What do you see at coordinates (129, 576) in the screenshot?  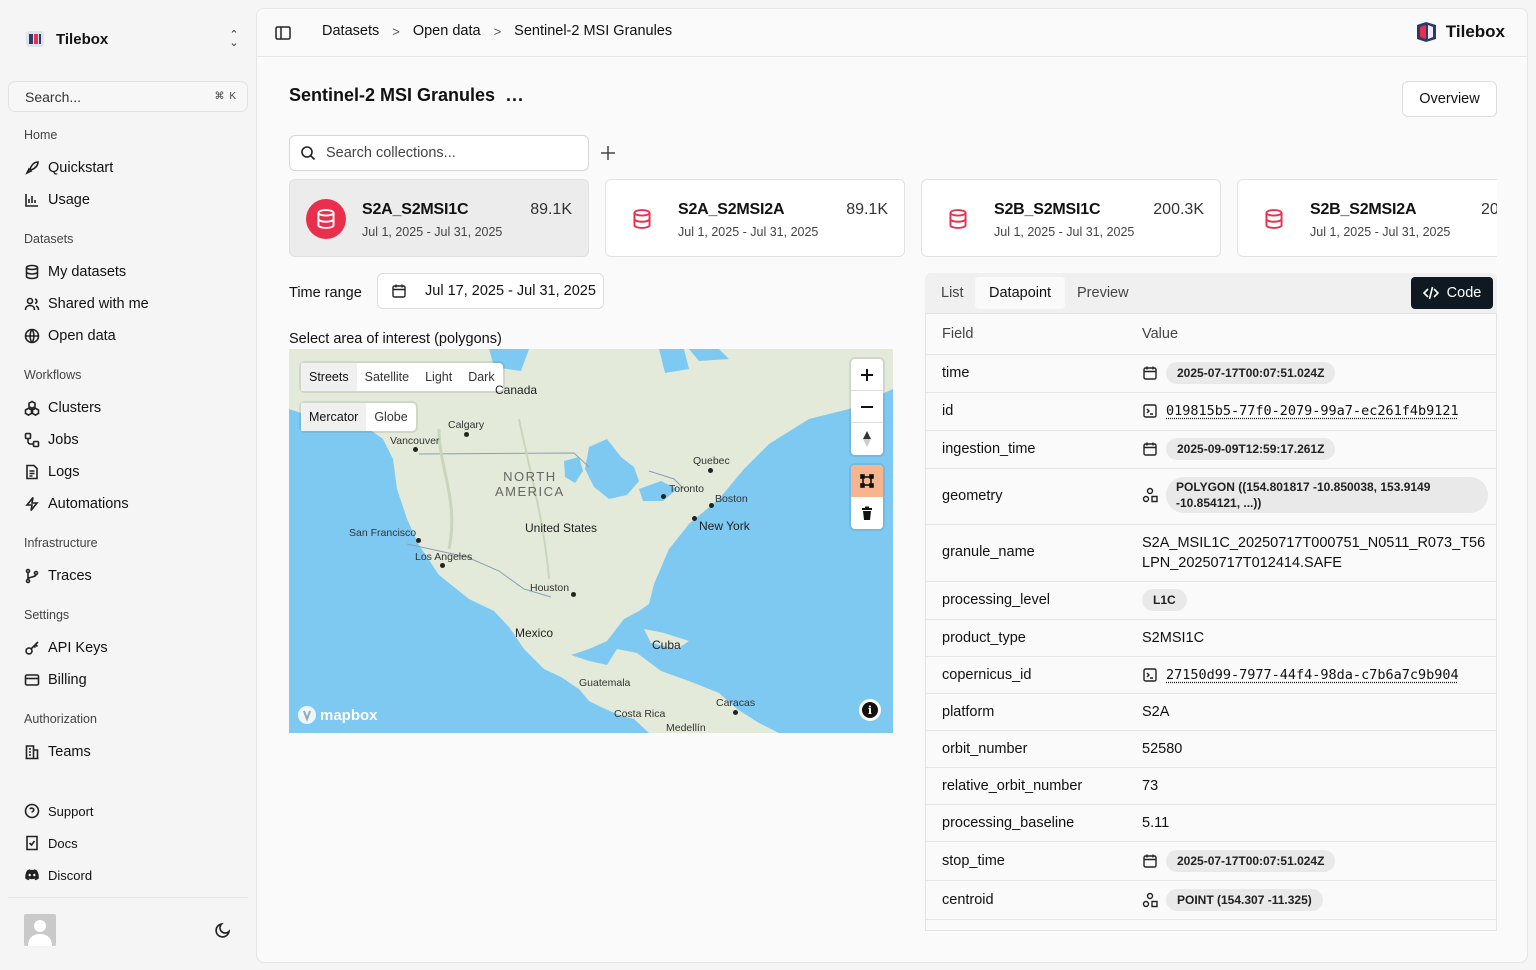 I see `sidebar-item-traces: Traces` at bounding box center [129, 576].